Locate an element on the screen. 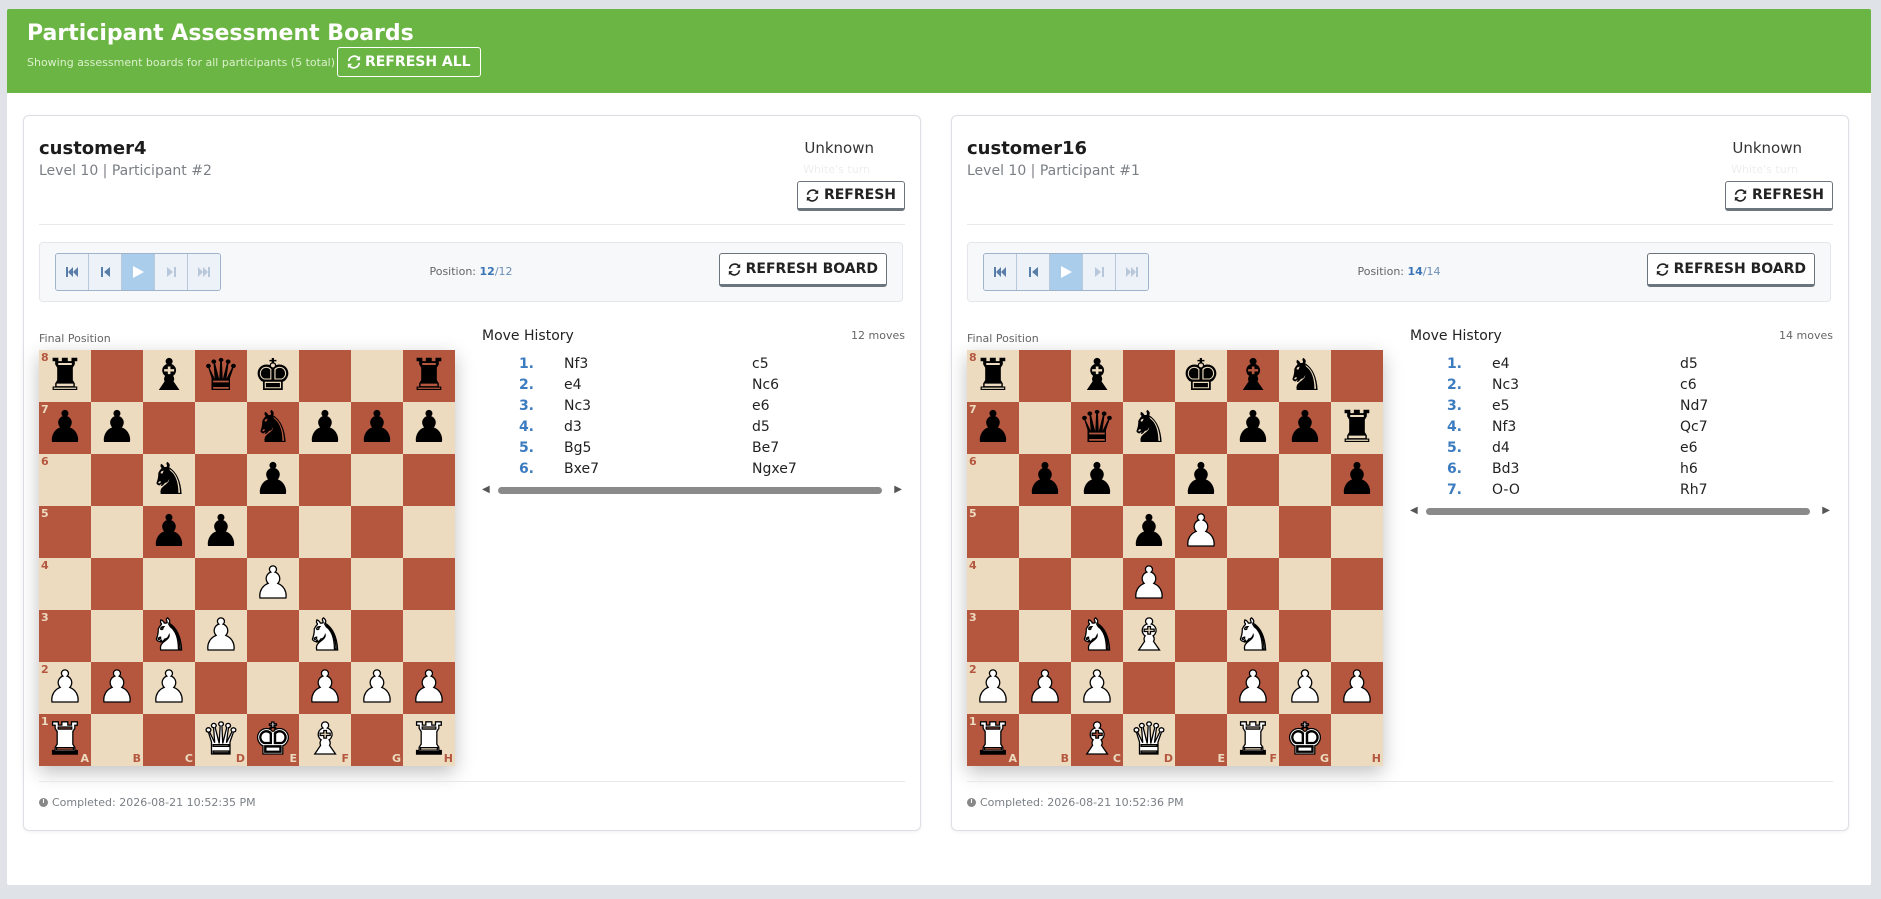  board-square: F ♜ is located at coordinates (1253, 739).